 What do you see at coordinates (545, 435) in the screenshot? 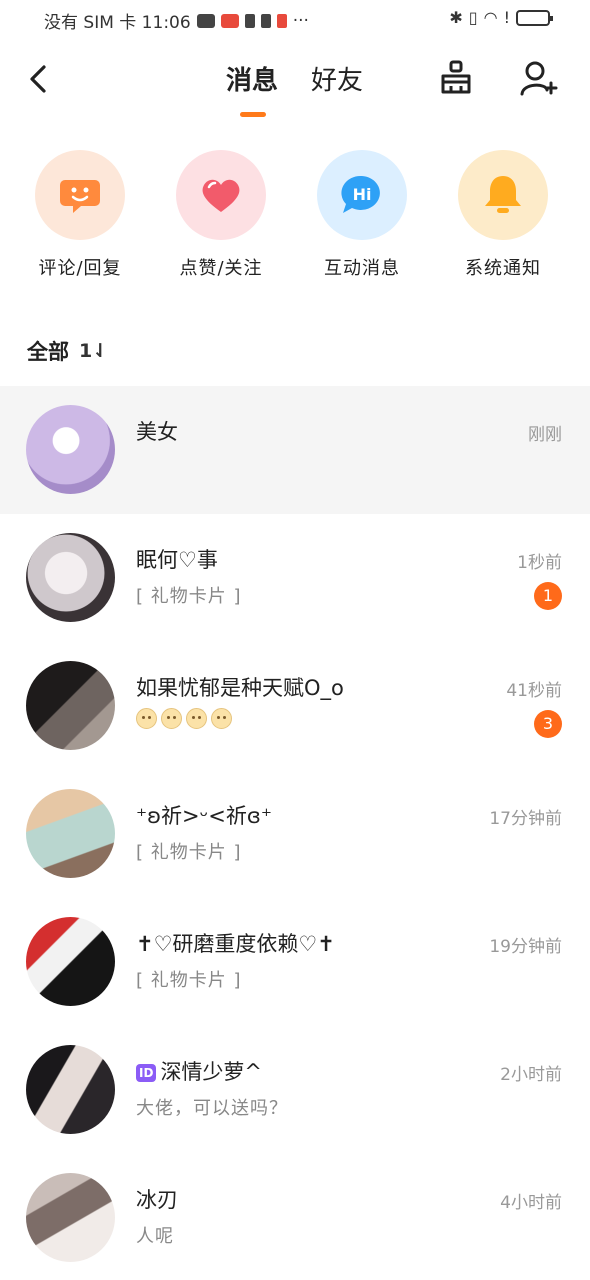
I see `message-time: 刚刚` at bounding box center [545, 435].